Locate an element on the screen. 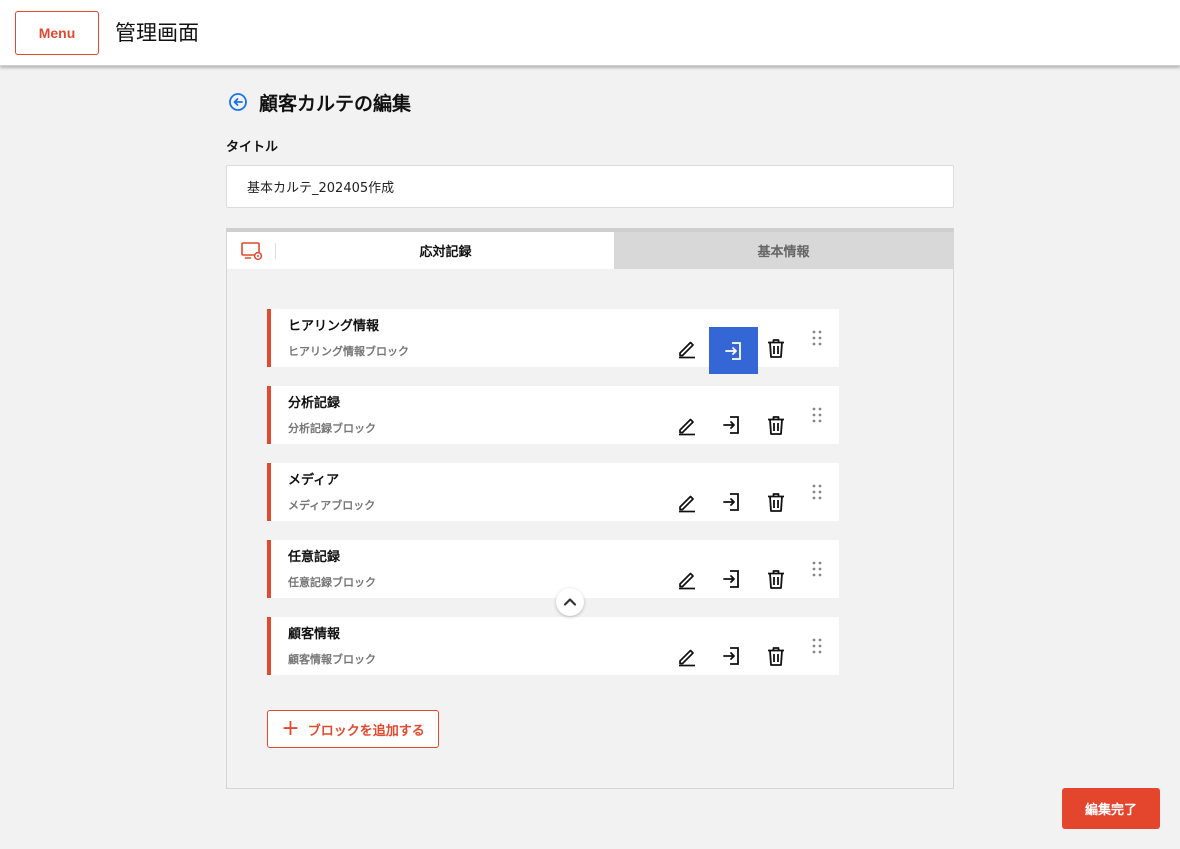  tab-bar: 応対記録 基本情報 is located at coordinates (590, 250).